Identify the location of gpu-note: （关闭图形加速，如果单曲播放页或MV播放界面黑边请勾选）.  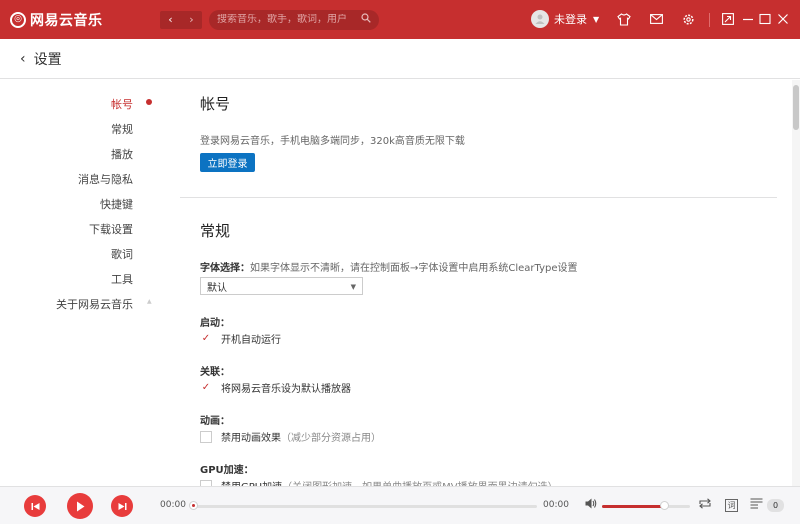
(419, 482).